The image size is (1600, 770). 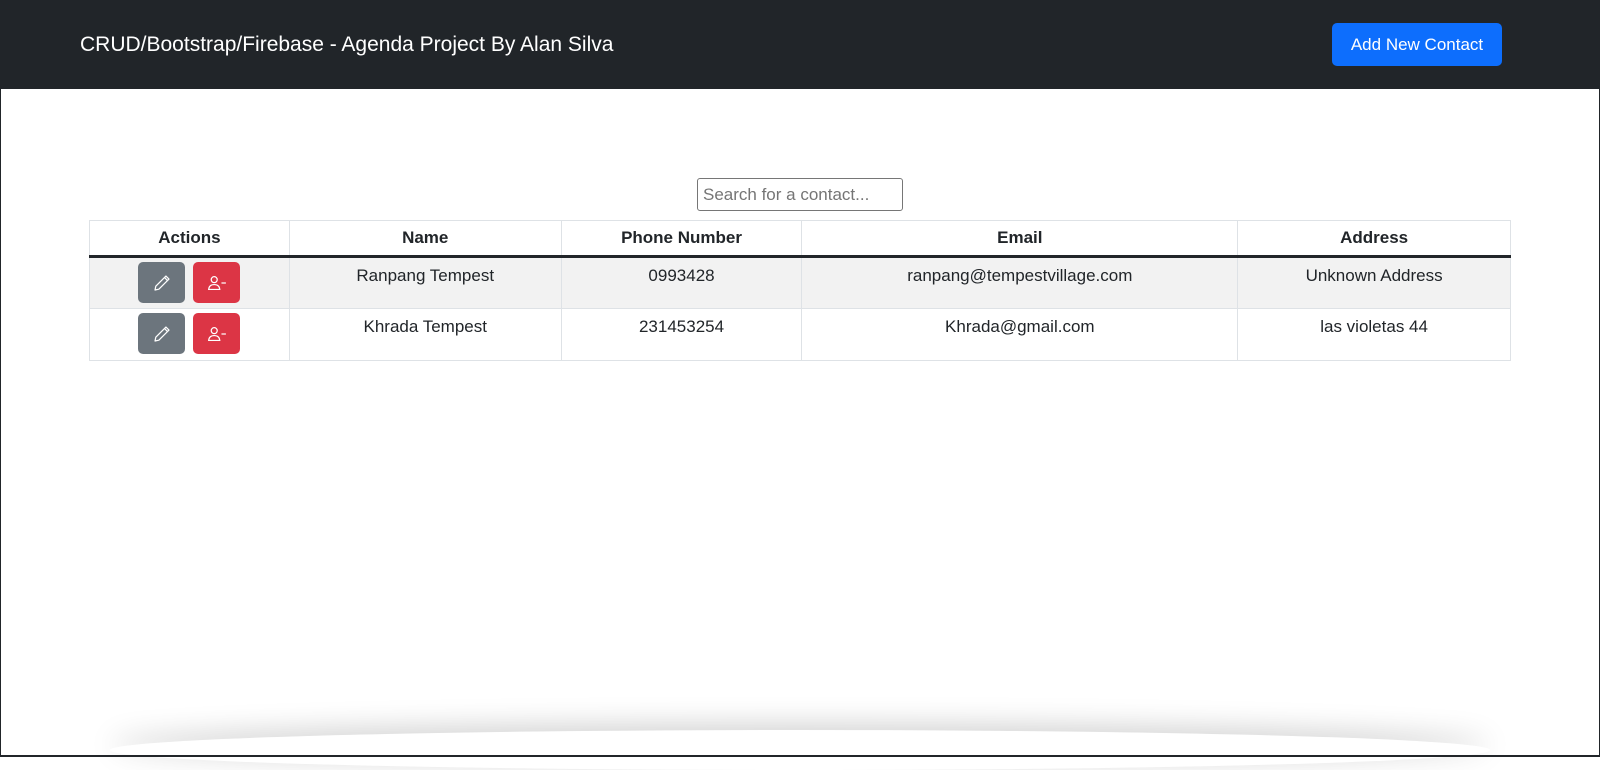 What do you see at coordinates (425, 334) in the screenshot?
I see `contact-name-cell: Khrada Tempest` at bounding box center [425, 334].